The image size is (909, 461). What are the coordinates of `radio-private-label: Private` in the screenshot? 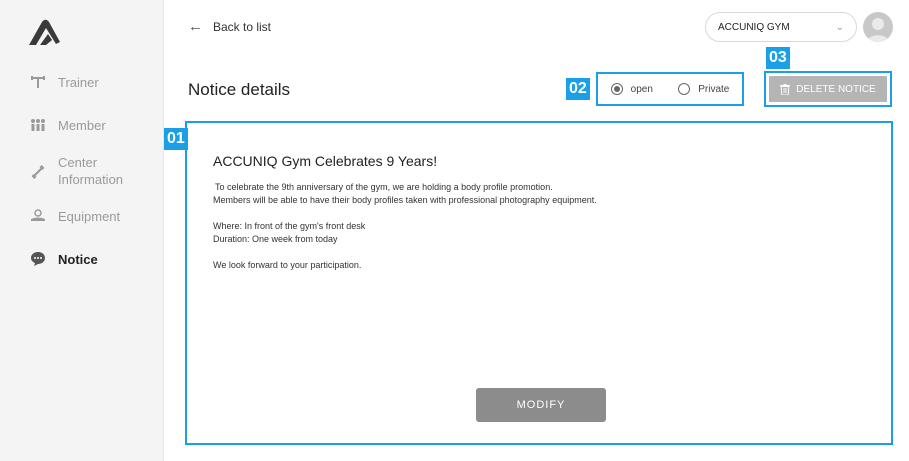 It's located at (714, 89).